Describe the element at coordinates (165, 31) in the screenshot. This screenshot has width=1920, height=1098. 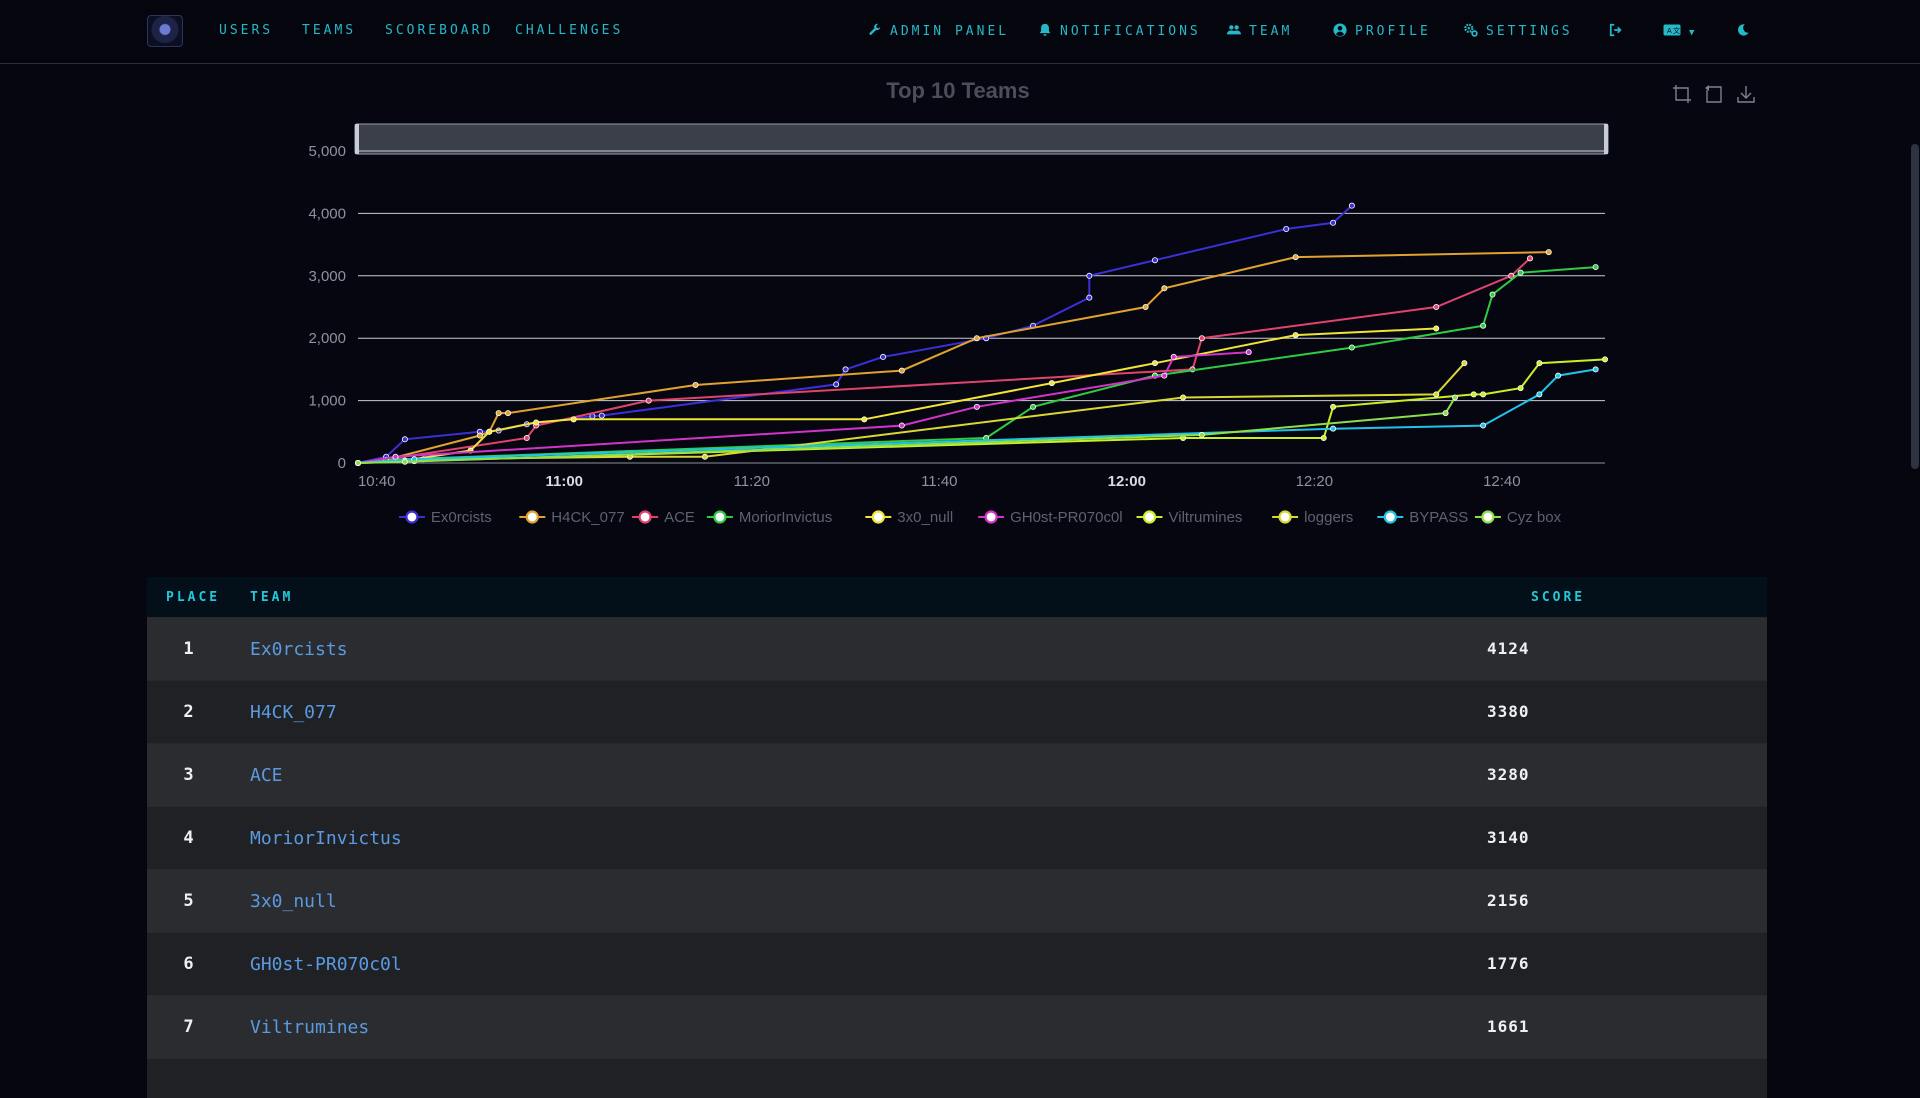
I see `site-logo` at that location.